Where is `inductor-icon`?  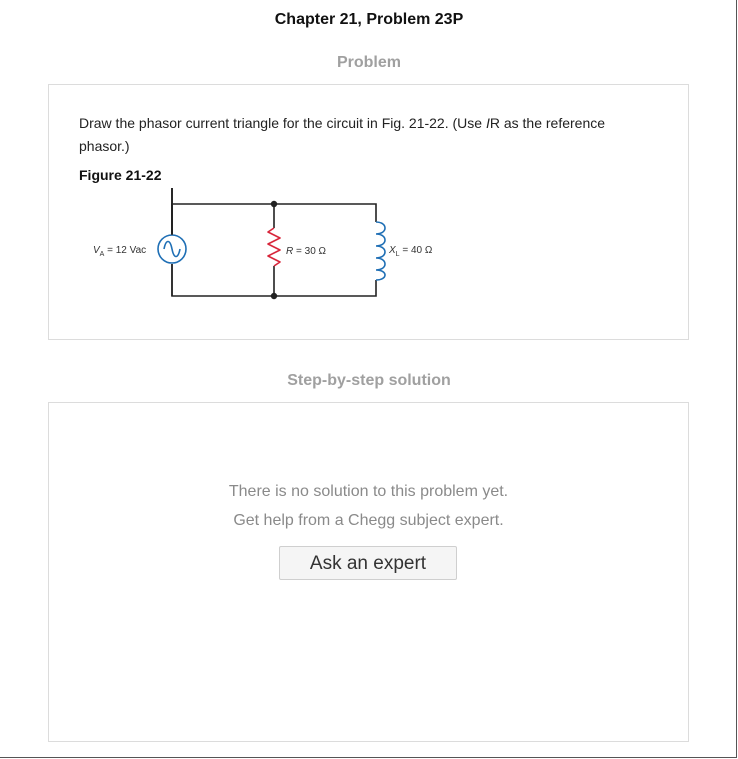 inductor-icon is located at coordinates (380, 251).